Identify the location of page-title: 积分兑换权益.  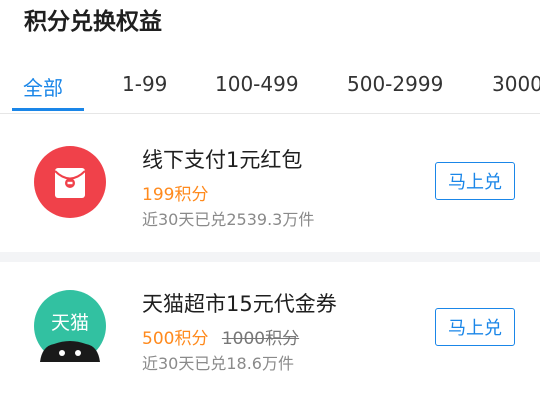
(93, 22).